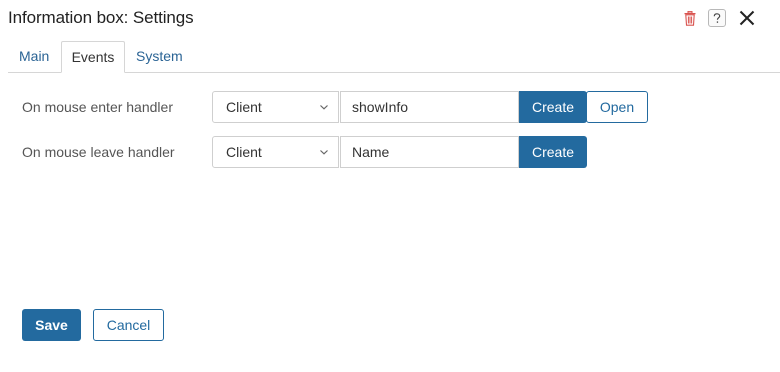 The image size is (780, 372). I want to click on cancel-button: Cancel, so click(128, 325).